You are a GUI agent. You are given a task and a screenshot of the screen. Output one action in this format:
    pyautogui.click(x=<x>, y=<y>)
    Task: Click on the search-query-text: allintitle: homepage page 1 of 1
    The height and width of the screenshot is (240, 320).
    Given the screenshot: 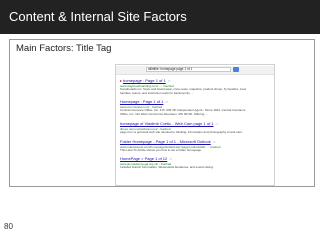 What is the action you would take?
    pyautogui.click(x=170, y=69)
    